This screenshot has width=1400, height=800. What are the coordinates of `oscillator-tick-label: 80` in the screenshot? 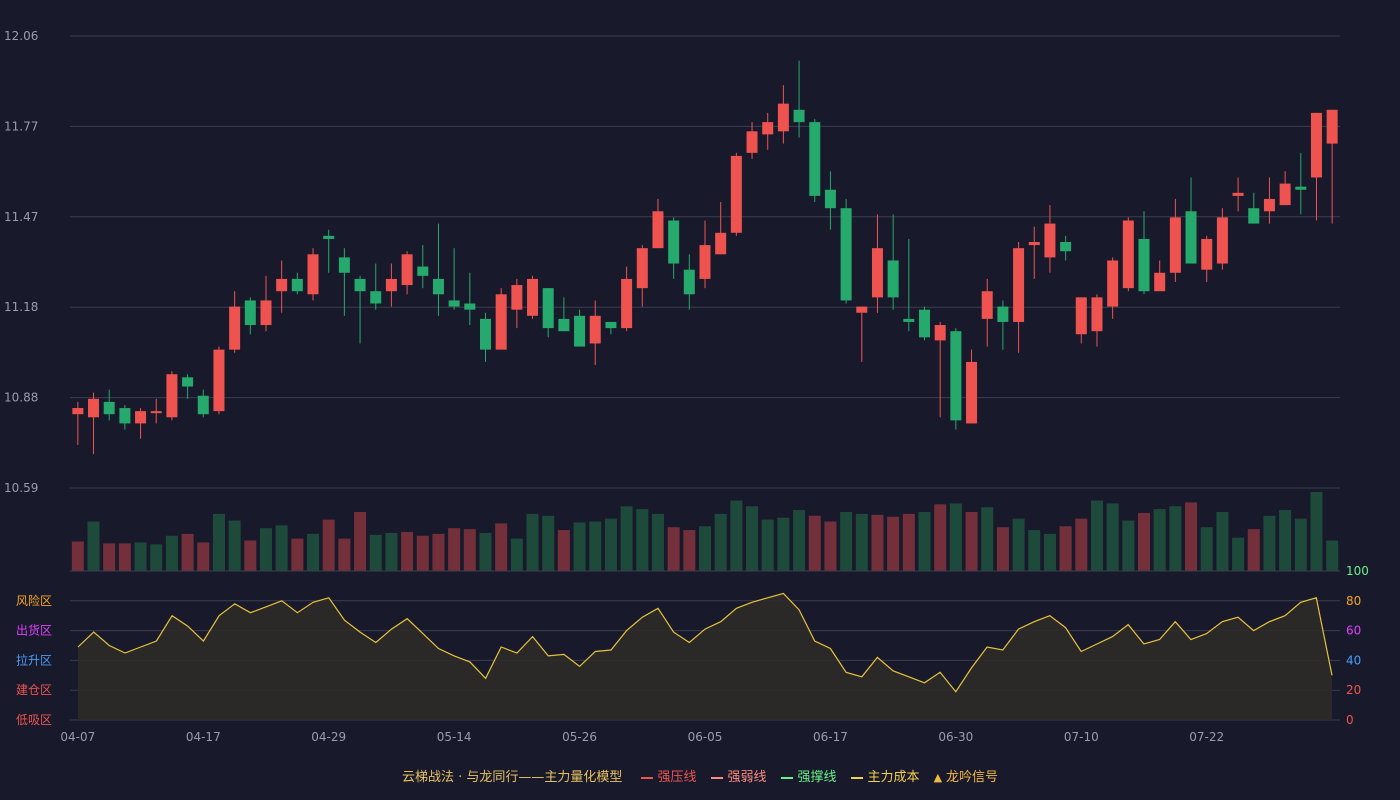 It's located at (1353, 601).